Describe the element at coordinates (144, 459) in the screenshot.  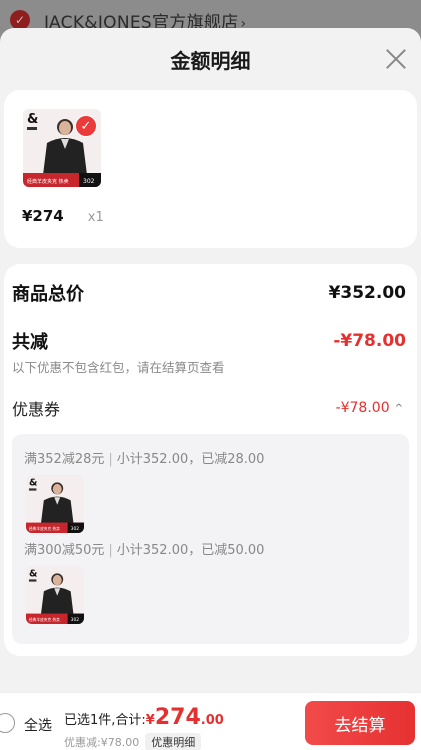
I see `coupon-line: 满352减28元 | 小计352.00，已减28.00` at that location.